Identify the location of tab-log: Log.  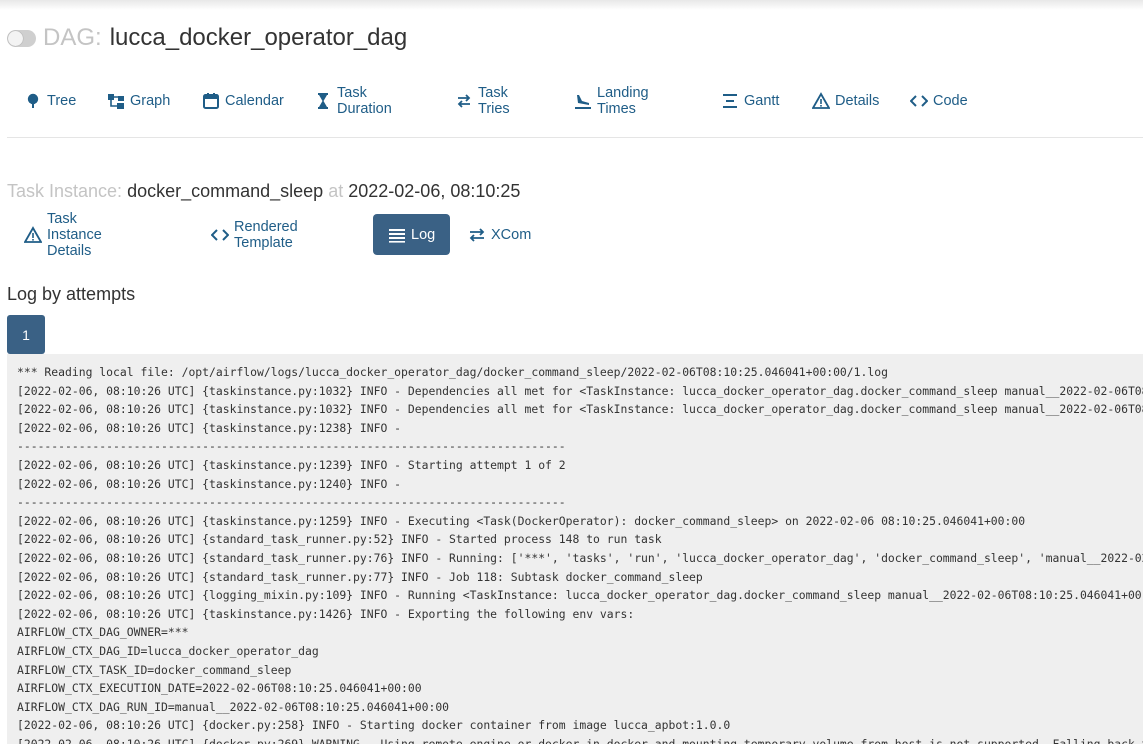
(411, 234).